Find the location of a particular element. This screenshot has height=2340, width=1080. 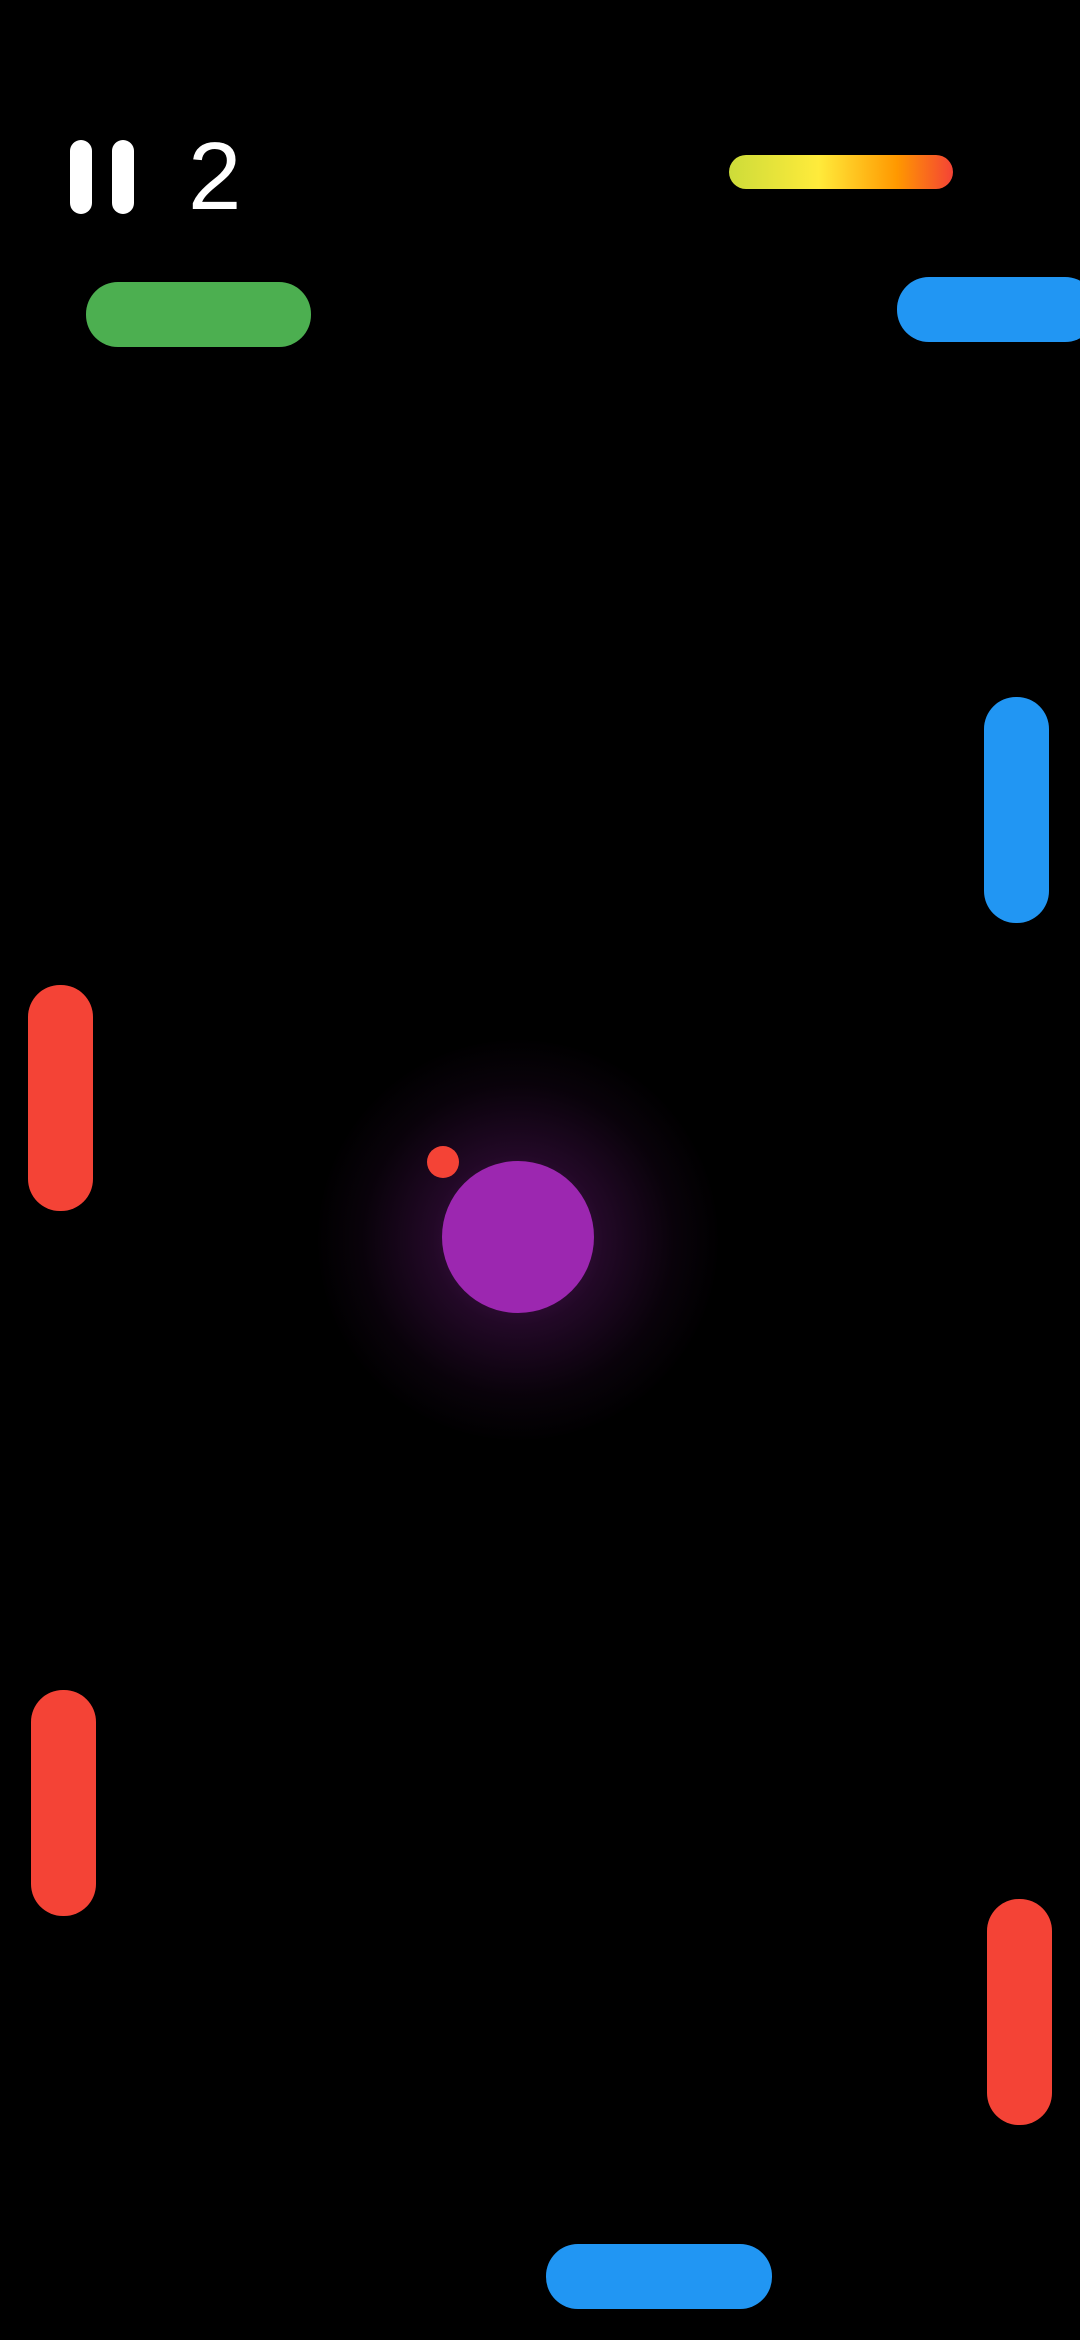

paddle-right-blue is located at coordinates (1016, 810).